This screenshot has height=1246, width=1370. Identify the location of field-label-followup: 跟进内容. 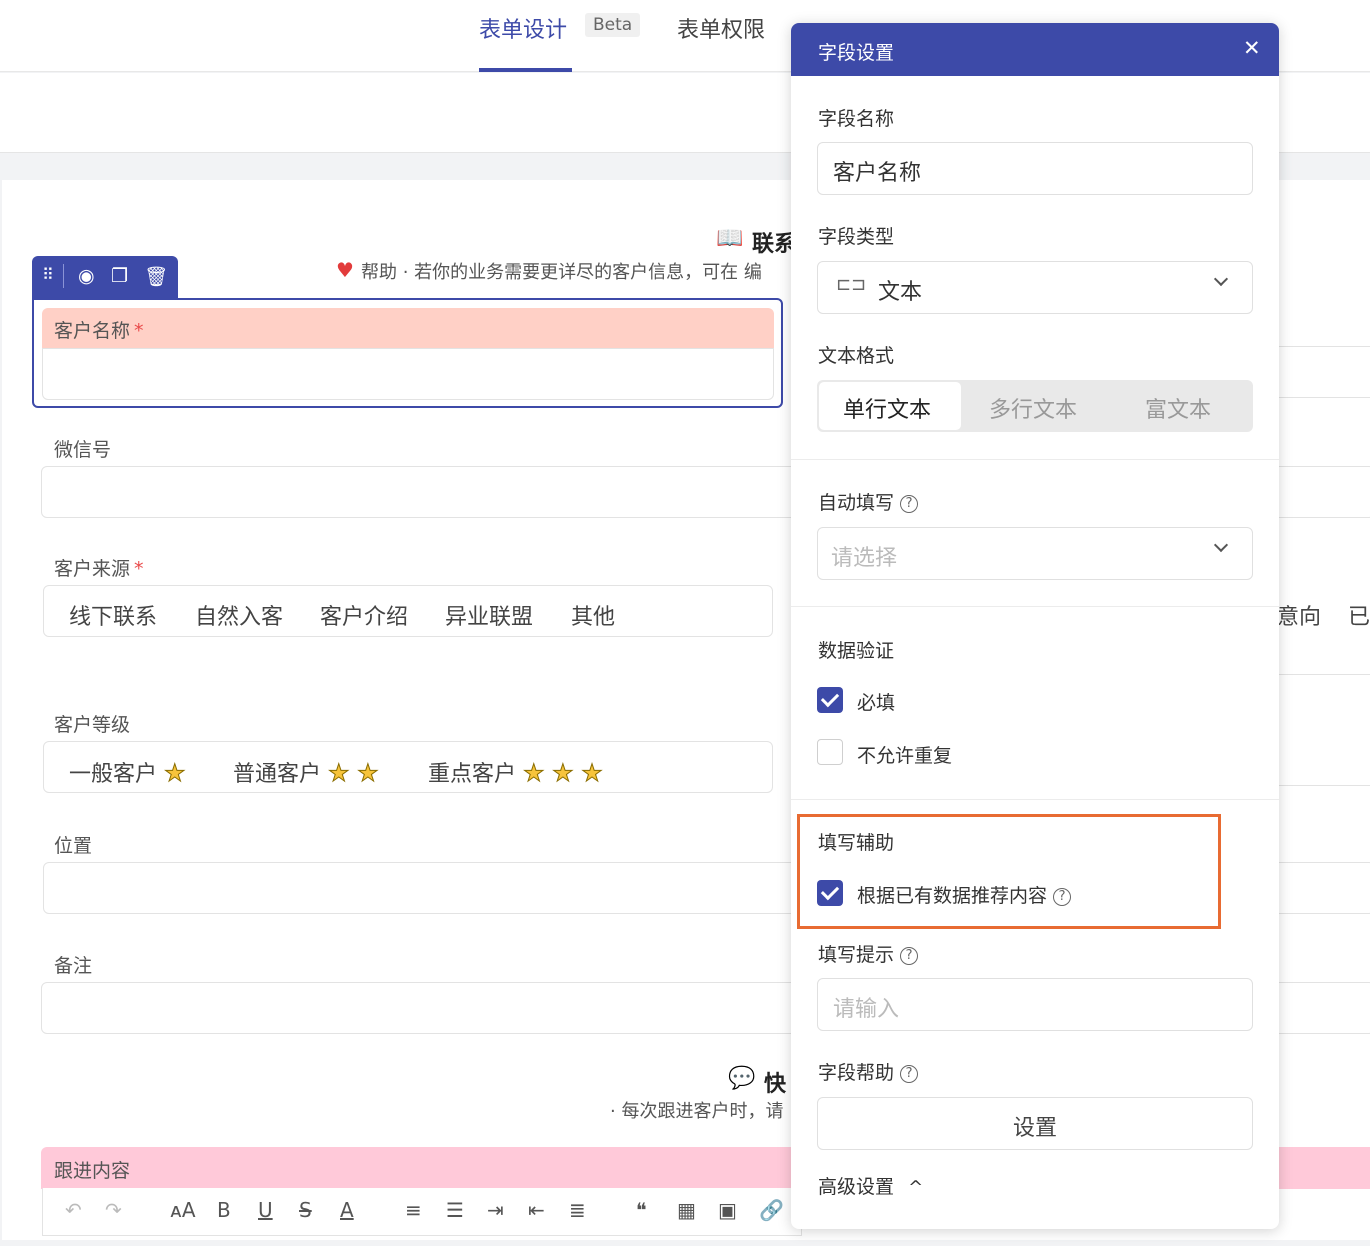
(92, 1171).